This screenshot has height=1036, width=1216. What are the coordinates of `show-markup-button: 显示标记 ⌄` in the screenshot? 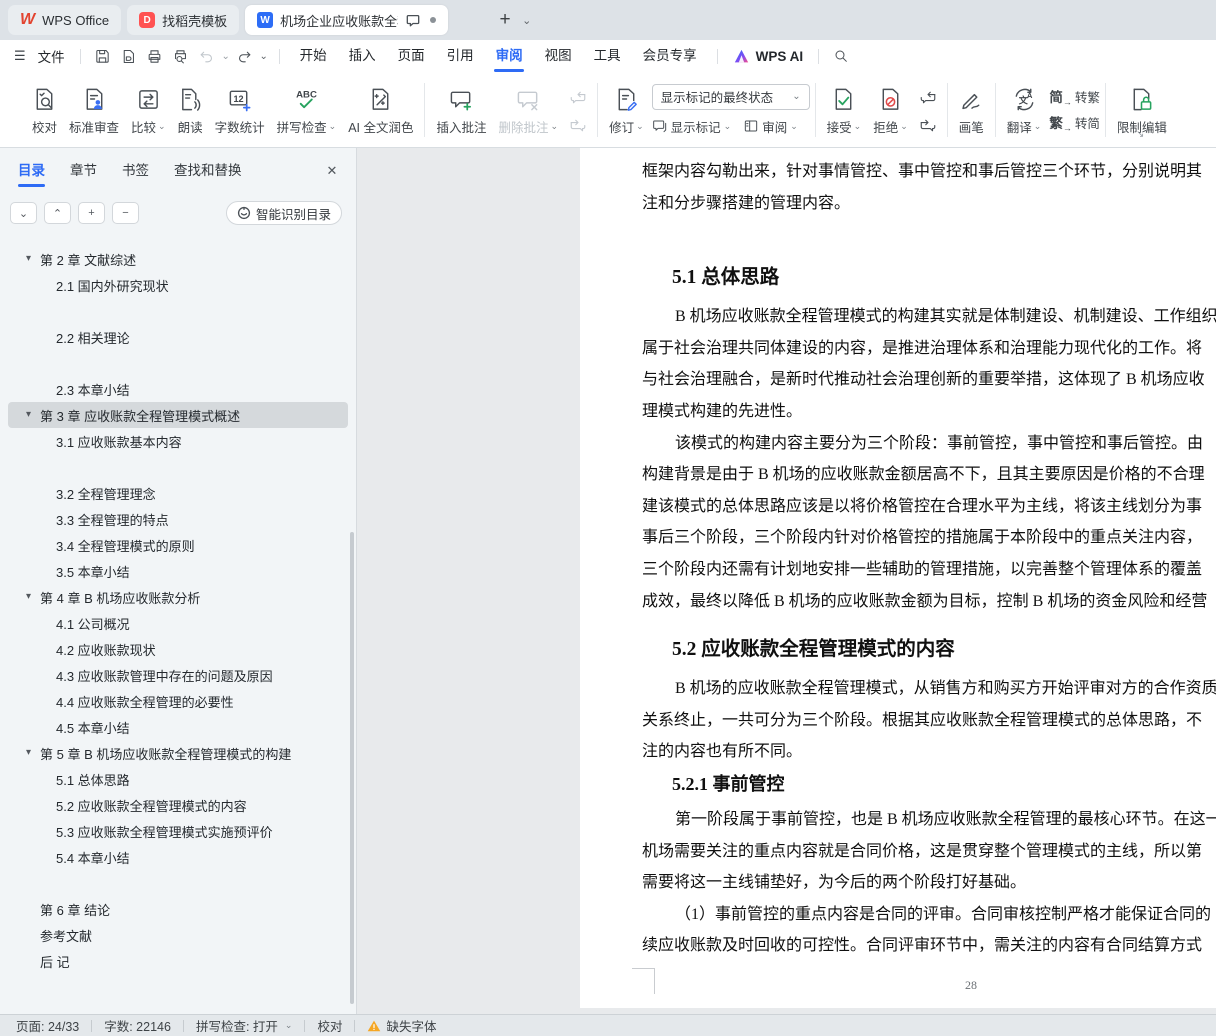 It's located at (691, 126).